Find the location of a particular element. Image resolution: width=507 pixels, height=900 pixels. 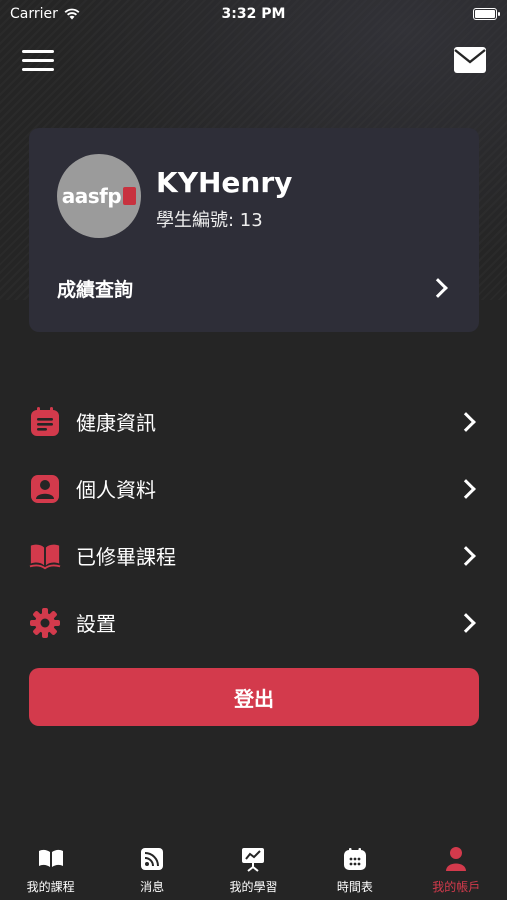

profile-name: KYHenry is located at coordinates (224, 182).